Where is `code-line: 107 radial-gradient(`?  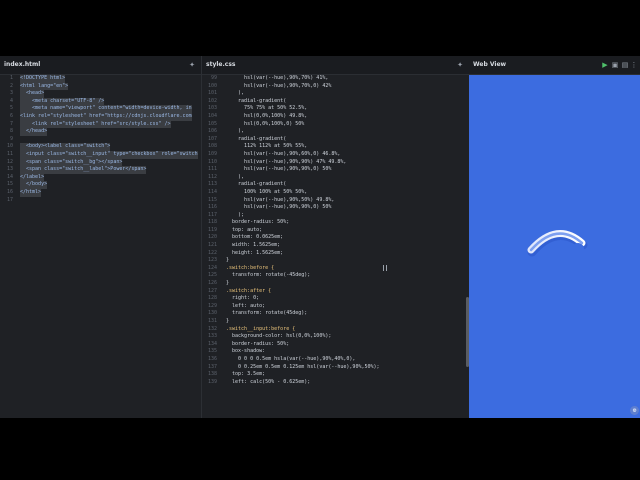 code-line: 107 radial-gradient( is located at coordinates (335, 140).